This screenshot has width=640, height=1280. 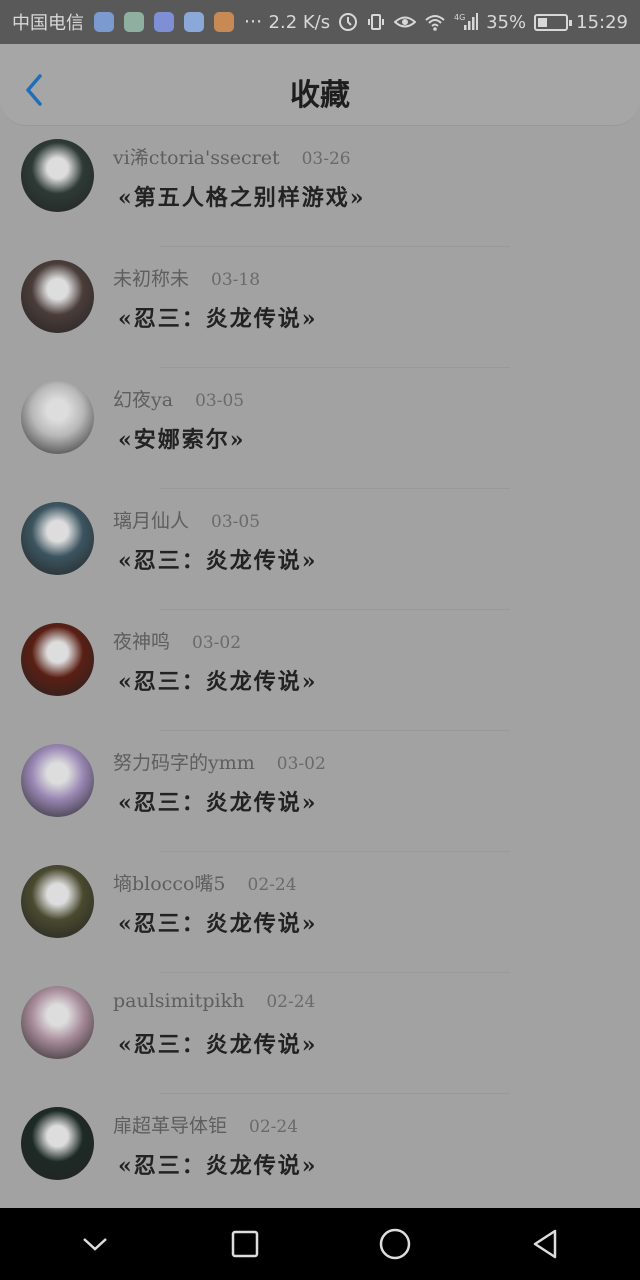 I want to click on data-saver-icon, so click(x=348, y=22).